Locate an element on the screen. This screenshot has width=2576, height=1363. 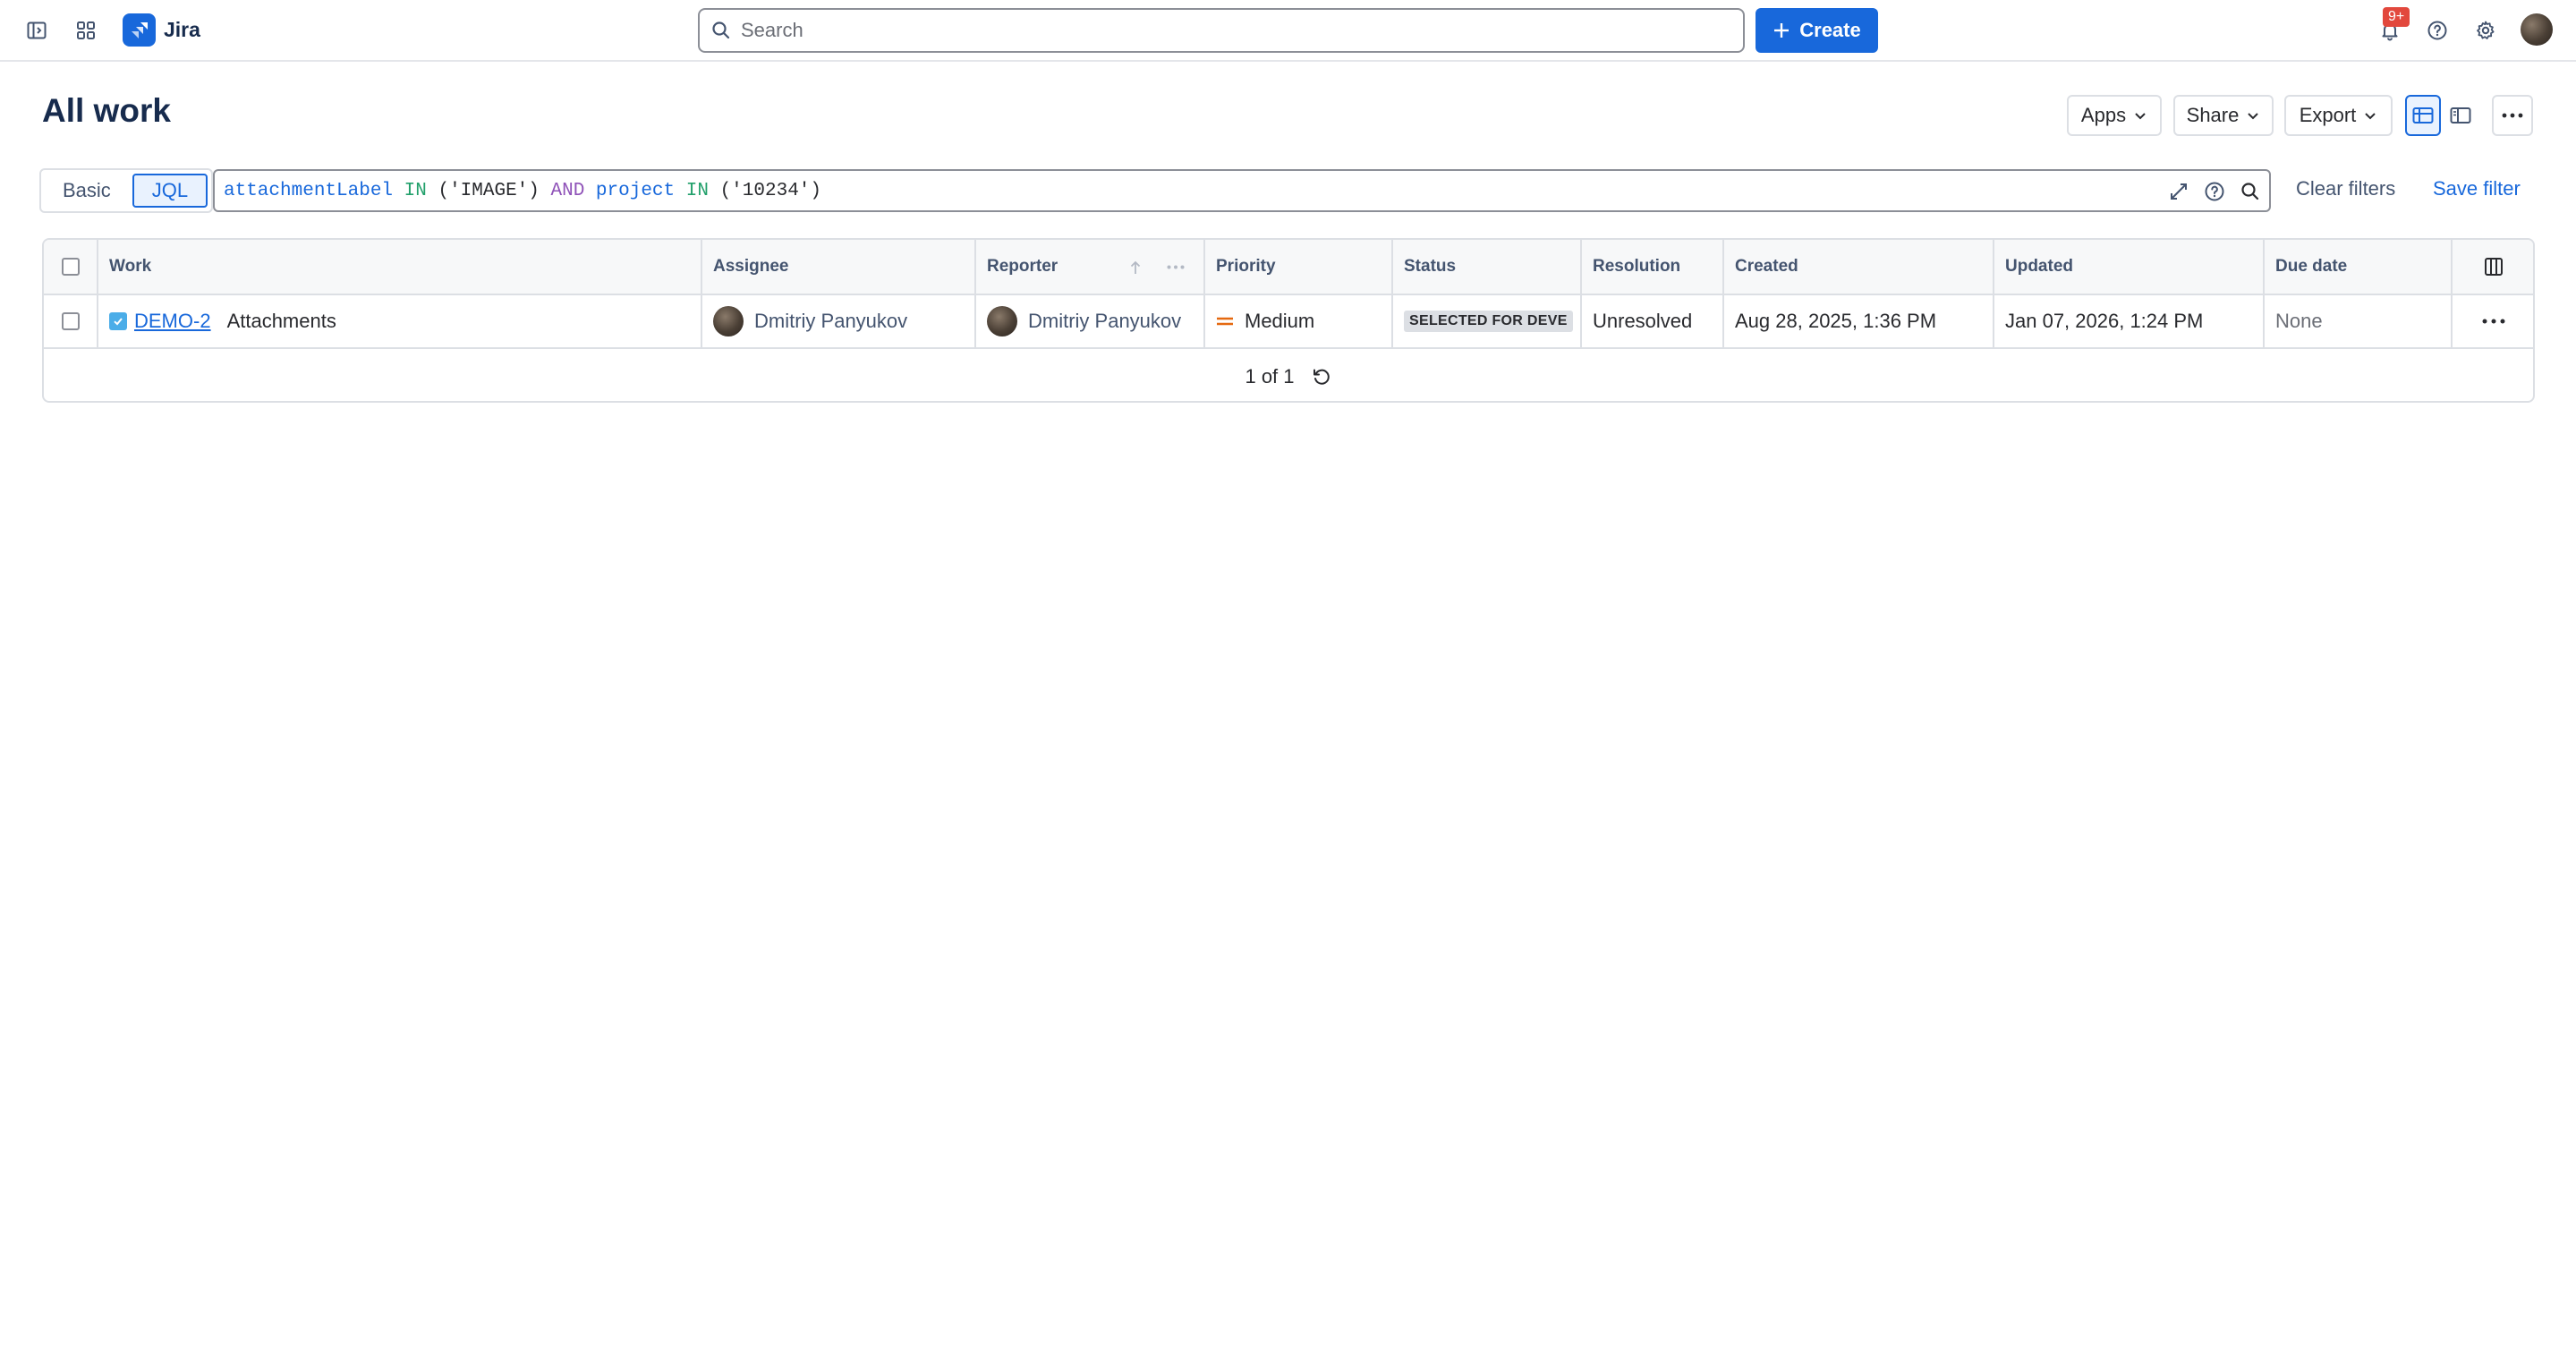
sidebar-toggle-icon is located at coordinates (37, 31).